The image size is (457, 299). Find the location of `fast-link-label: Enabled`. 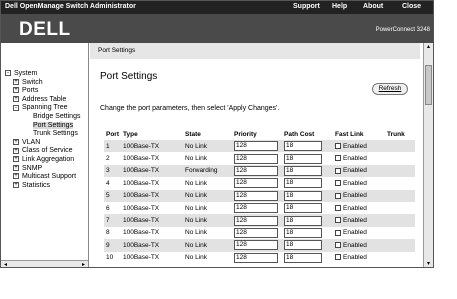

fast-link-label: Enabled is located at coordinates (355, 233).